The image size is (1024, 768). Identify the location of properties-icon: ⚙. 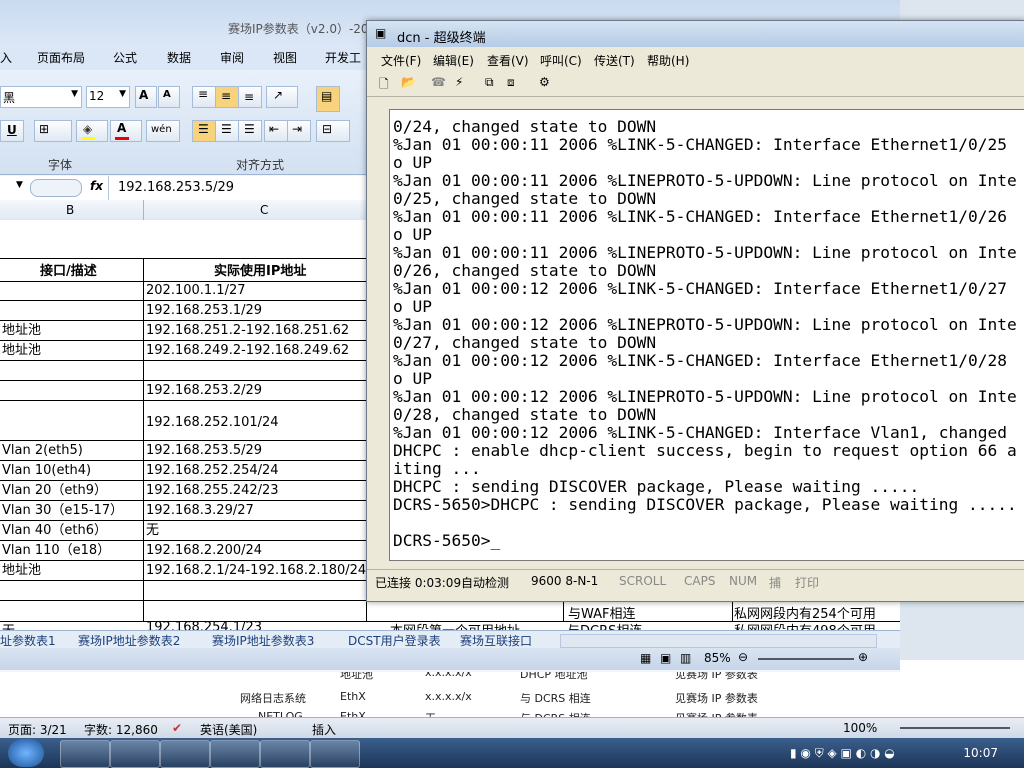
(547, 83).